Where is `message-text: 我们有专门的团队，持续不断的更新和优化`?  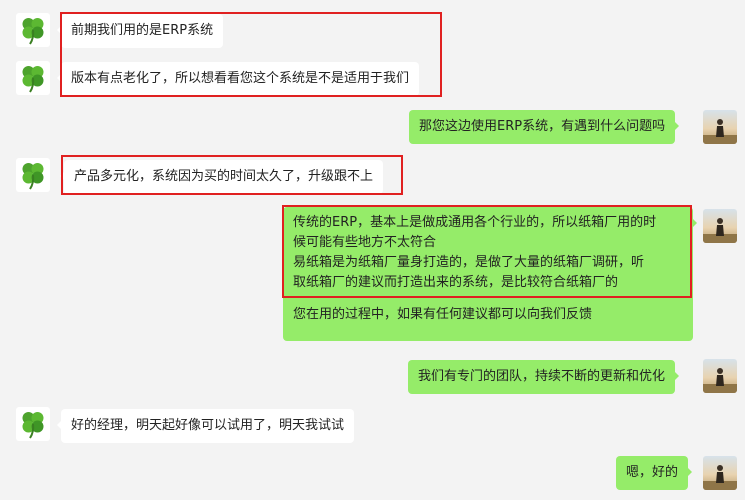 message-text: 我们有专门的团队，持续不断的更新和优化 is located at coordinates (542, 376).